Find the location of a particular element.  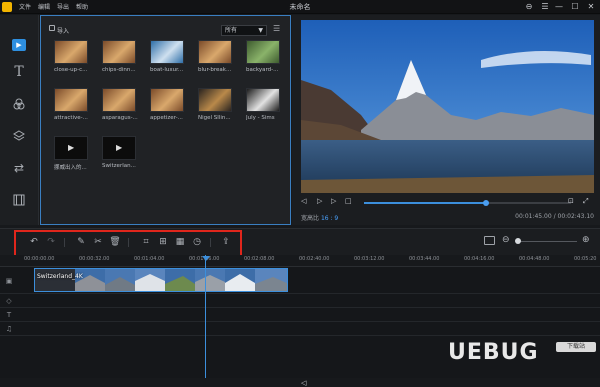

import-icon is located at coordinates (52, 28).